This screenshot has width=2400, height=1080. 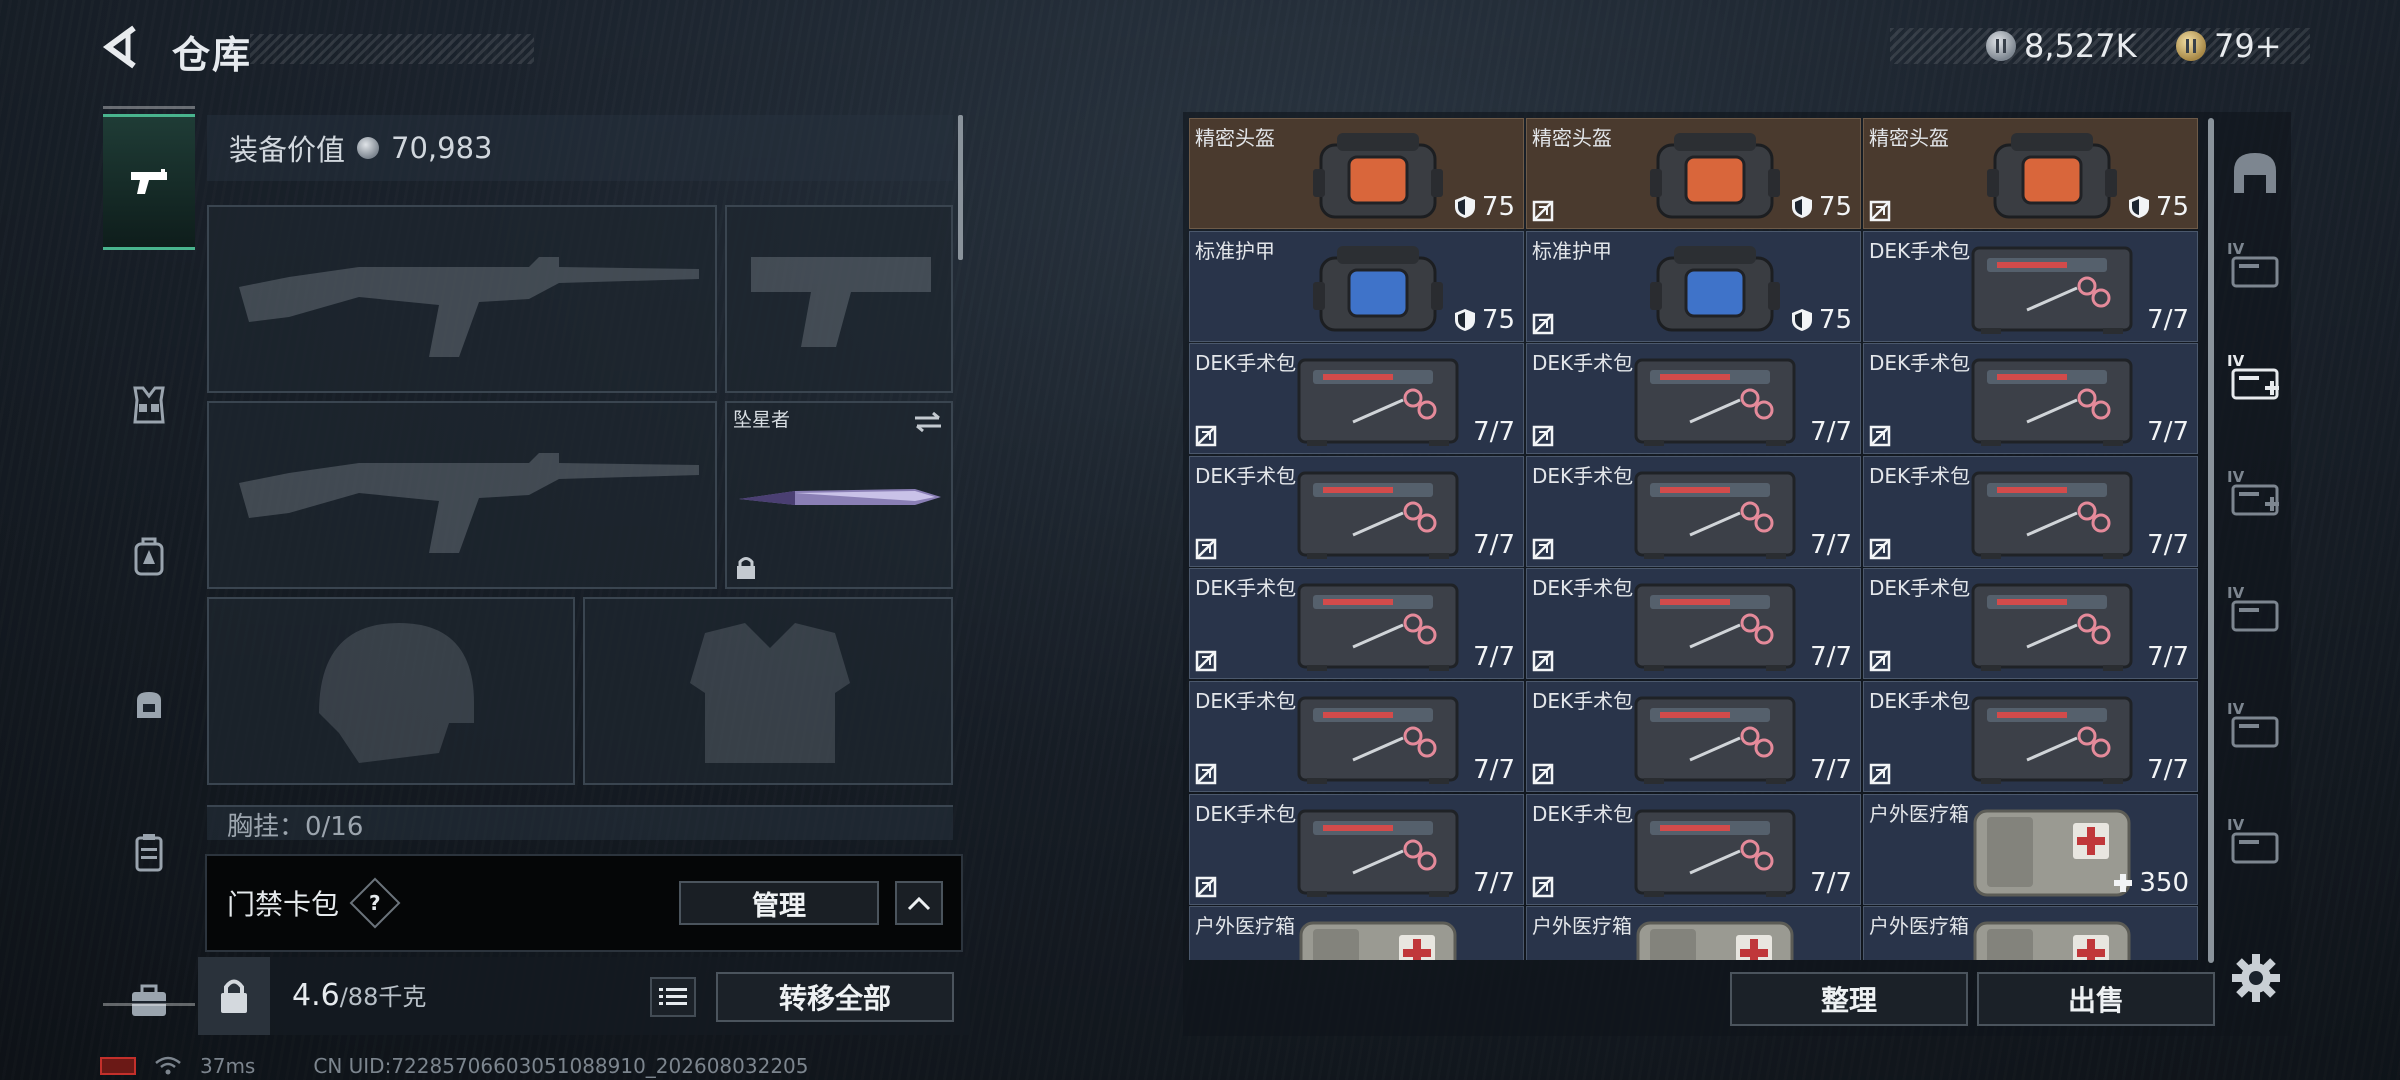 What do you see at coordinates (2255, 842) in the screenshot?
I see `rail-tools-tier: IV` at bounding box center [2255, 842].